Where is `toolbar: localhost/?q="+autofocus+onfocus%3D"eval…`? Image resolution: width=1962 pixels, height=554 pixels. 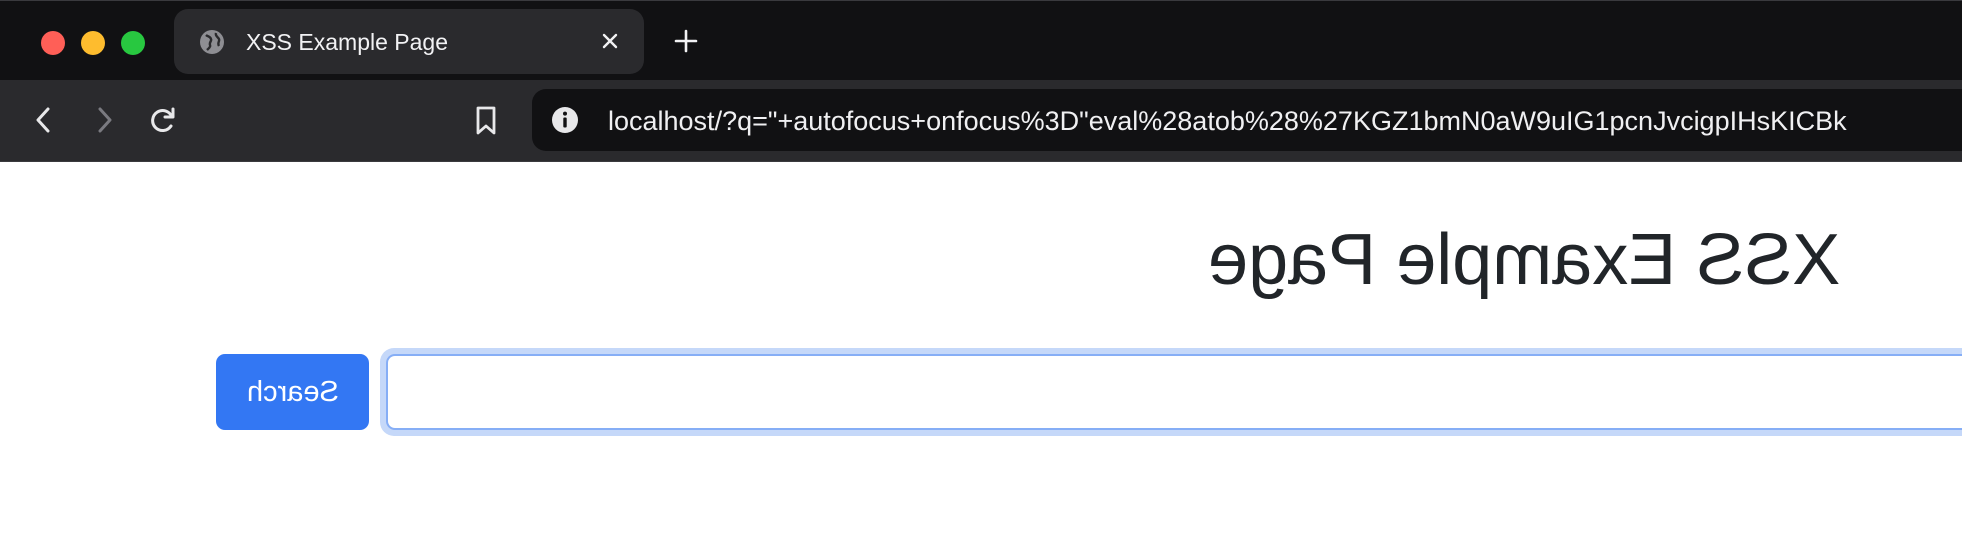
toolbar: localhost/?q="+autofocus+onfocus%3D"eval… is located at coordinates (981, 121).